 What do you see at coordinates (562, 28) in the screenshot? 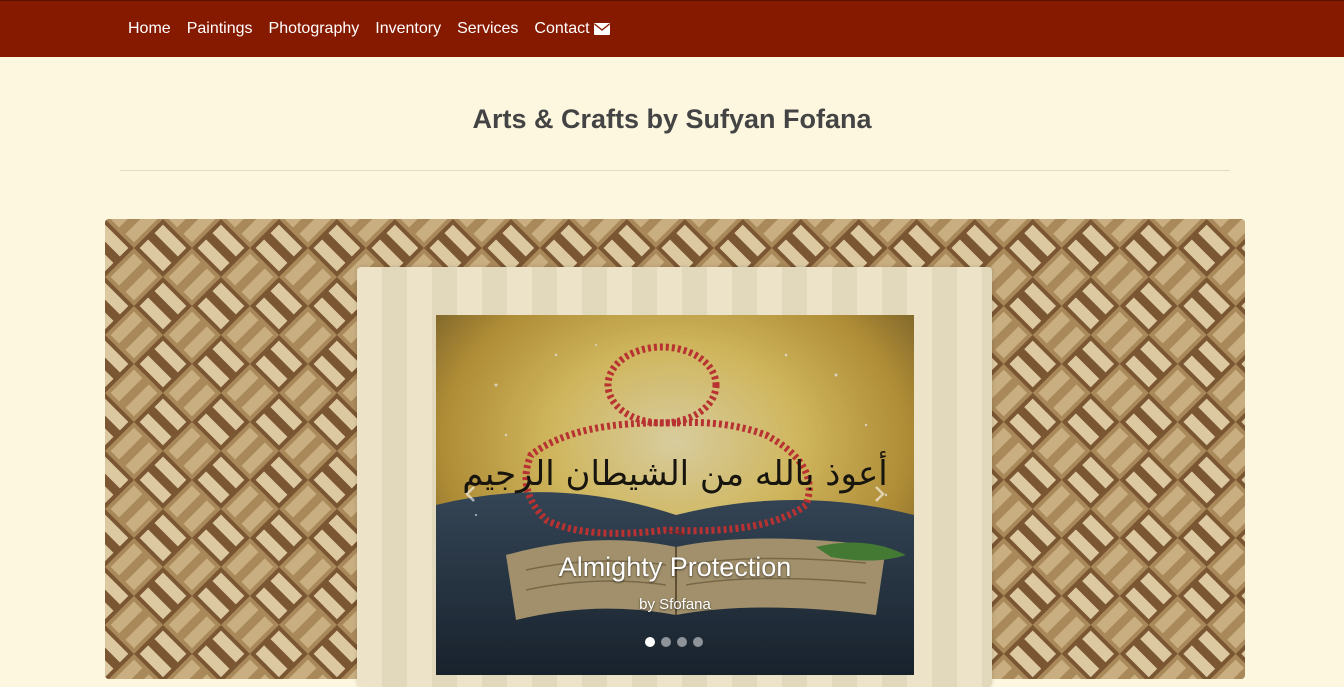
I see `nav-item-label: Contact` at bounding box center [562, 28].